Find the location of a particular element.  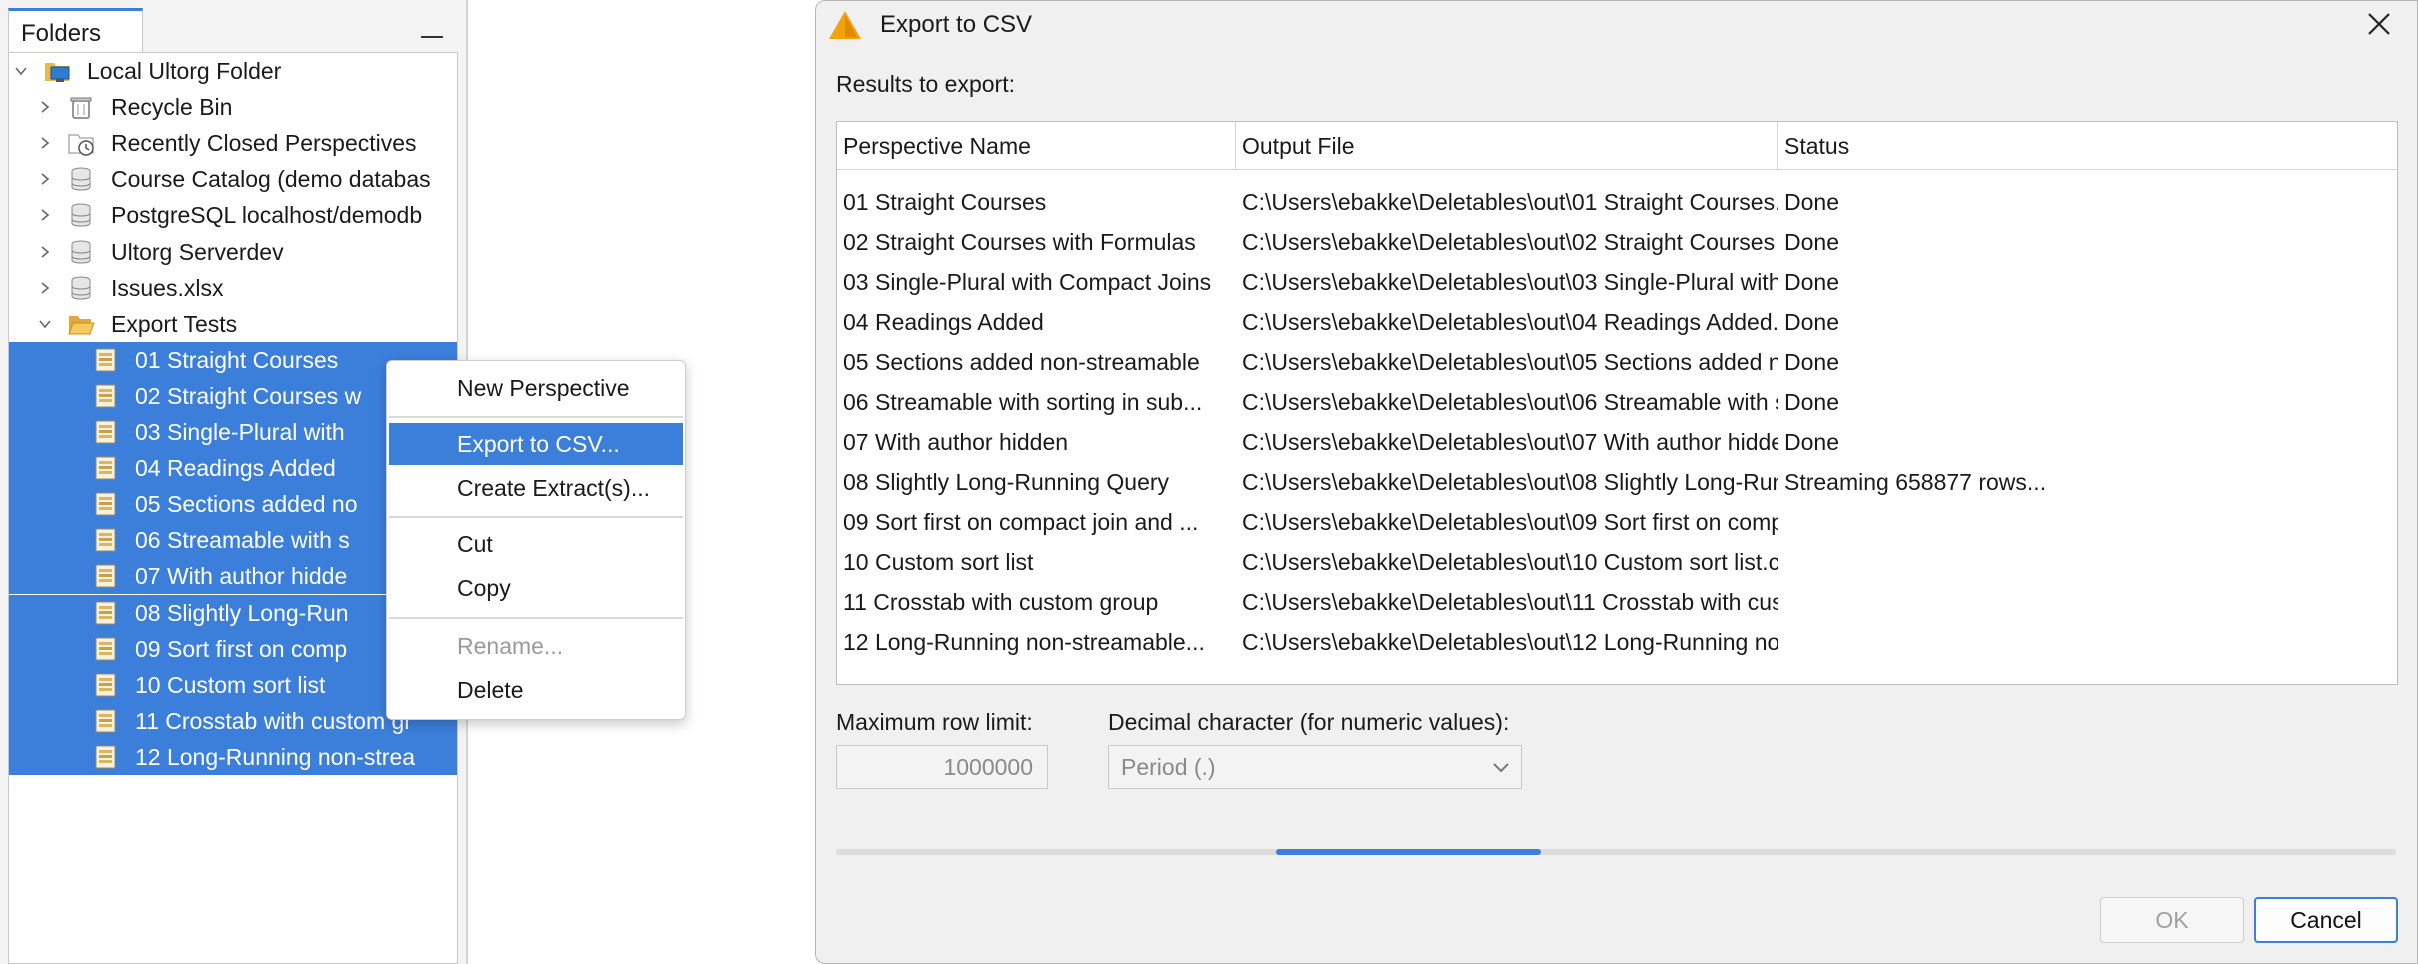

clock-folder-icon is located at coordinates (81, 143).